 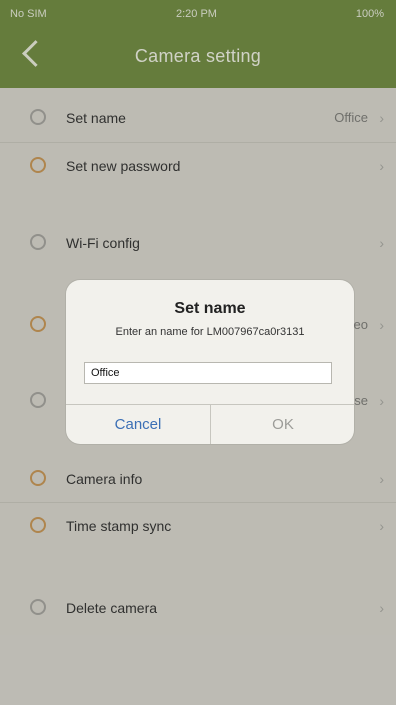 I want to click on cancel-button: Cancel, so click(x=138, y=424).